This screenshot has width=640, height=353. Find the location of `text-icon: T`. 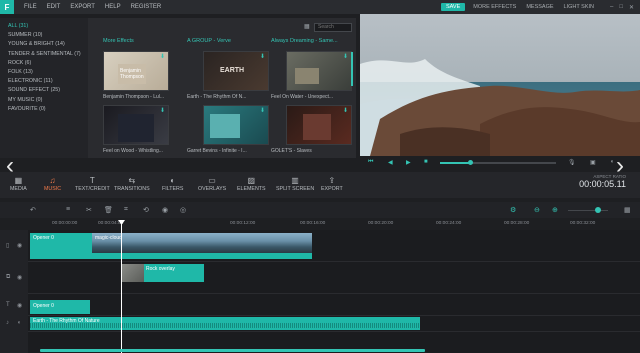

text-icon: T is located at coordinates (92, 180).